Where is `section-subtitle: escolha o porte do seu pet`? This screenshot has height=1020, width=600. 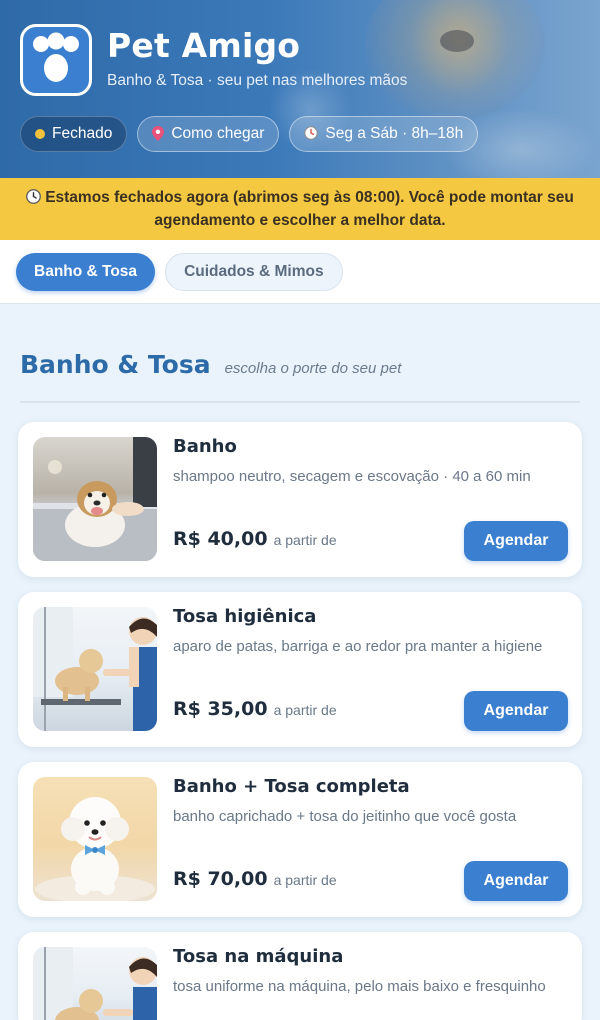 section-subtitle: escolha o porte do seu pet is located at coordinates (313, 368).